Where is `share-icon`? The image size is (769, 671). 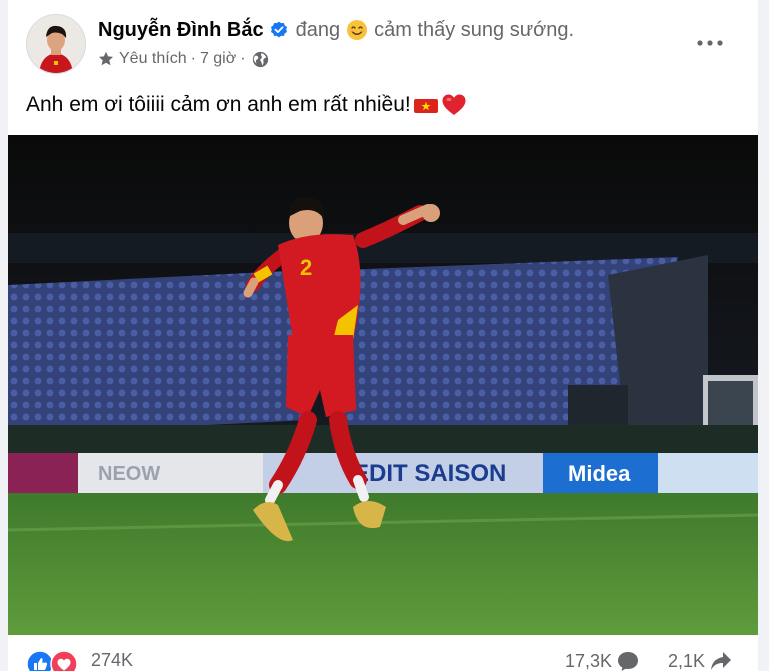 share-icon is located at coordinates (721, 661).